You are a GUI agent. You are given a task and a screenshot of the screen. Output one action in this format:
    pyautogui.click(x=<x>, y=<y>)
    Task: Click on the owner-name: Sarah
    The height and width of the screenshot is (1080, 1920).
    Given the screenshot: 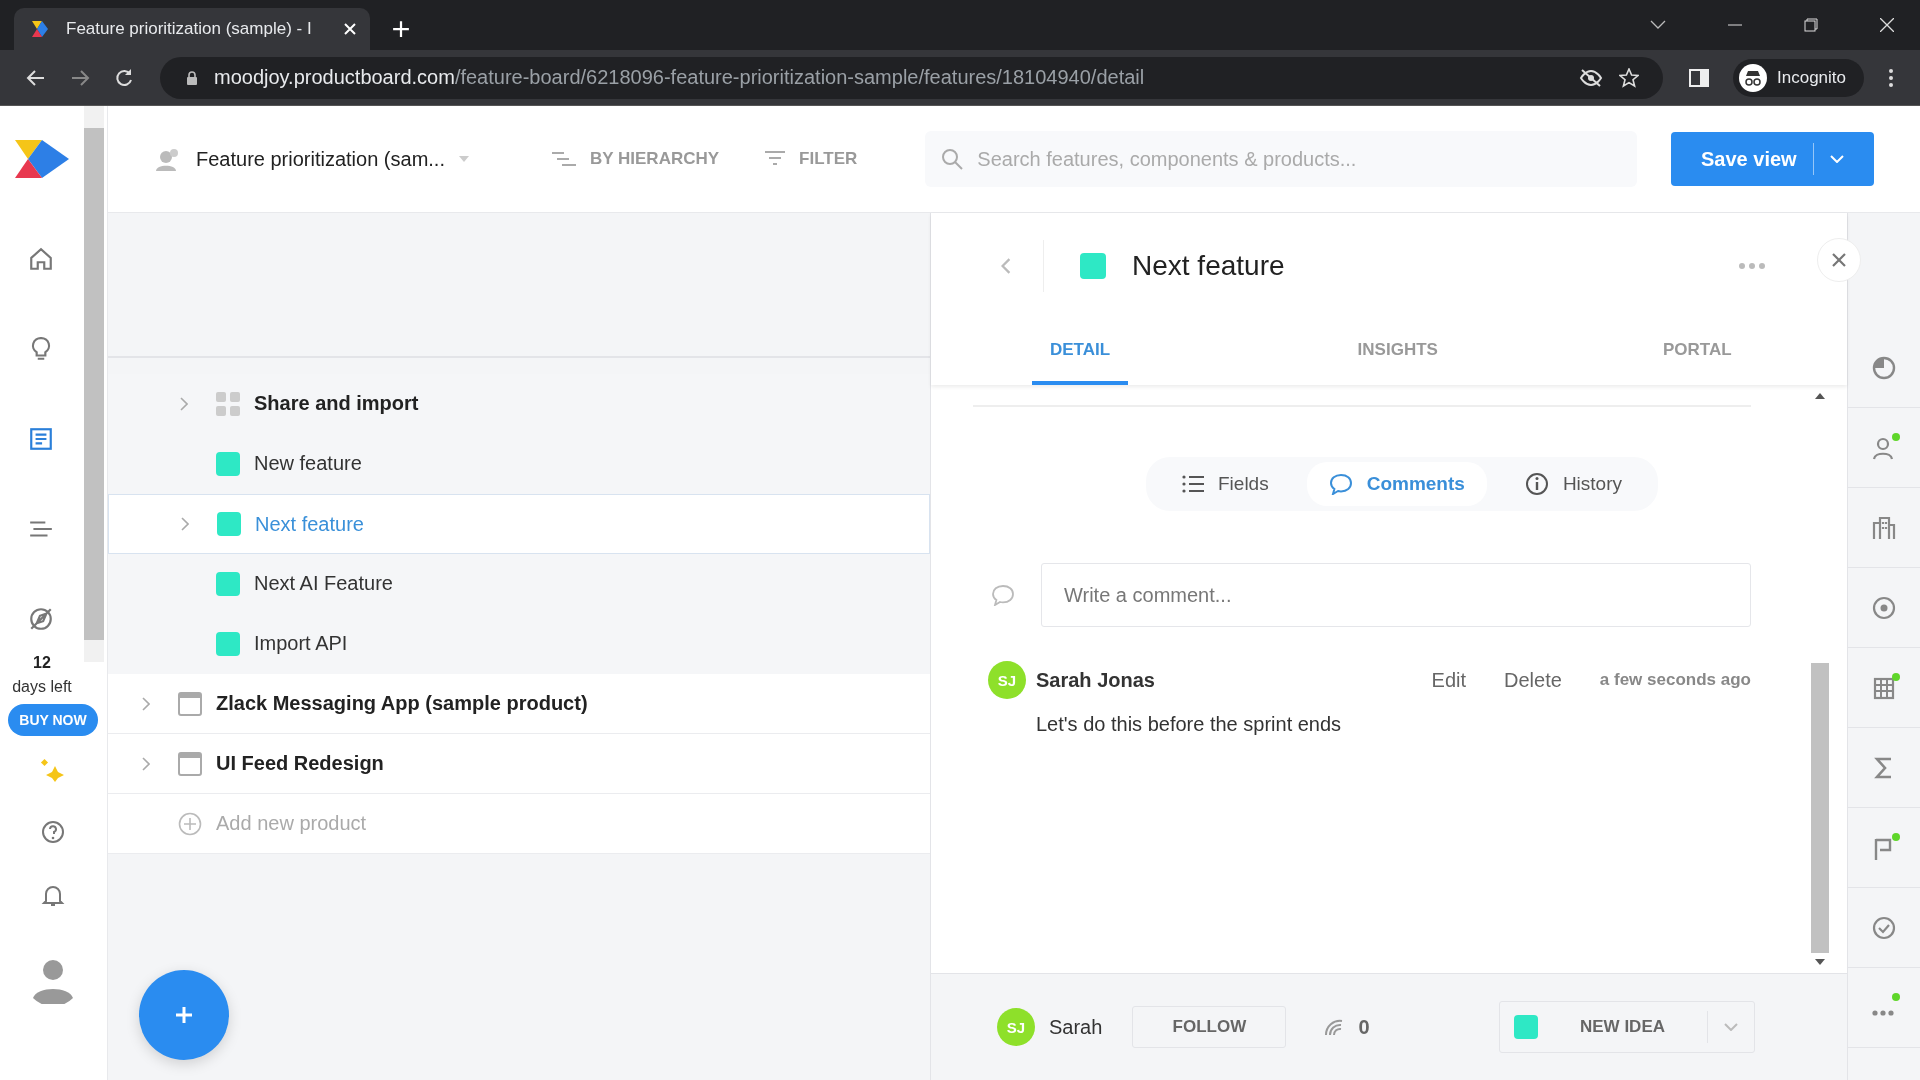 What is the action you would take?
    pyautogui.click(x=1076, y=1027)
    